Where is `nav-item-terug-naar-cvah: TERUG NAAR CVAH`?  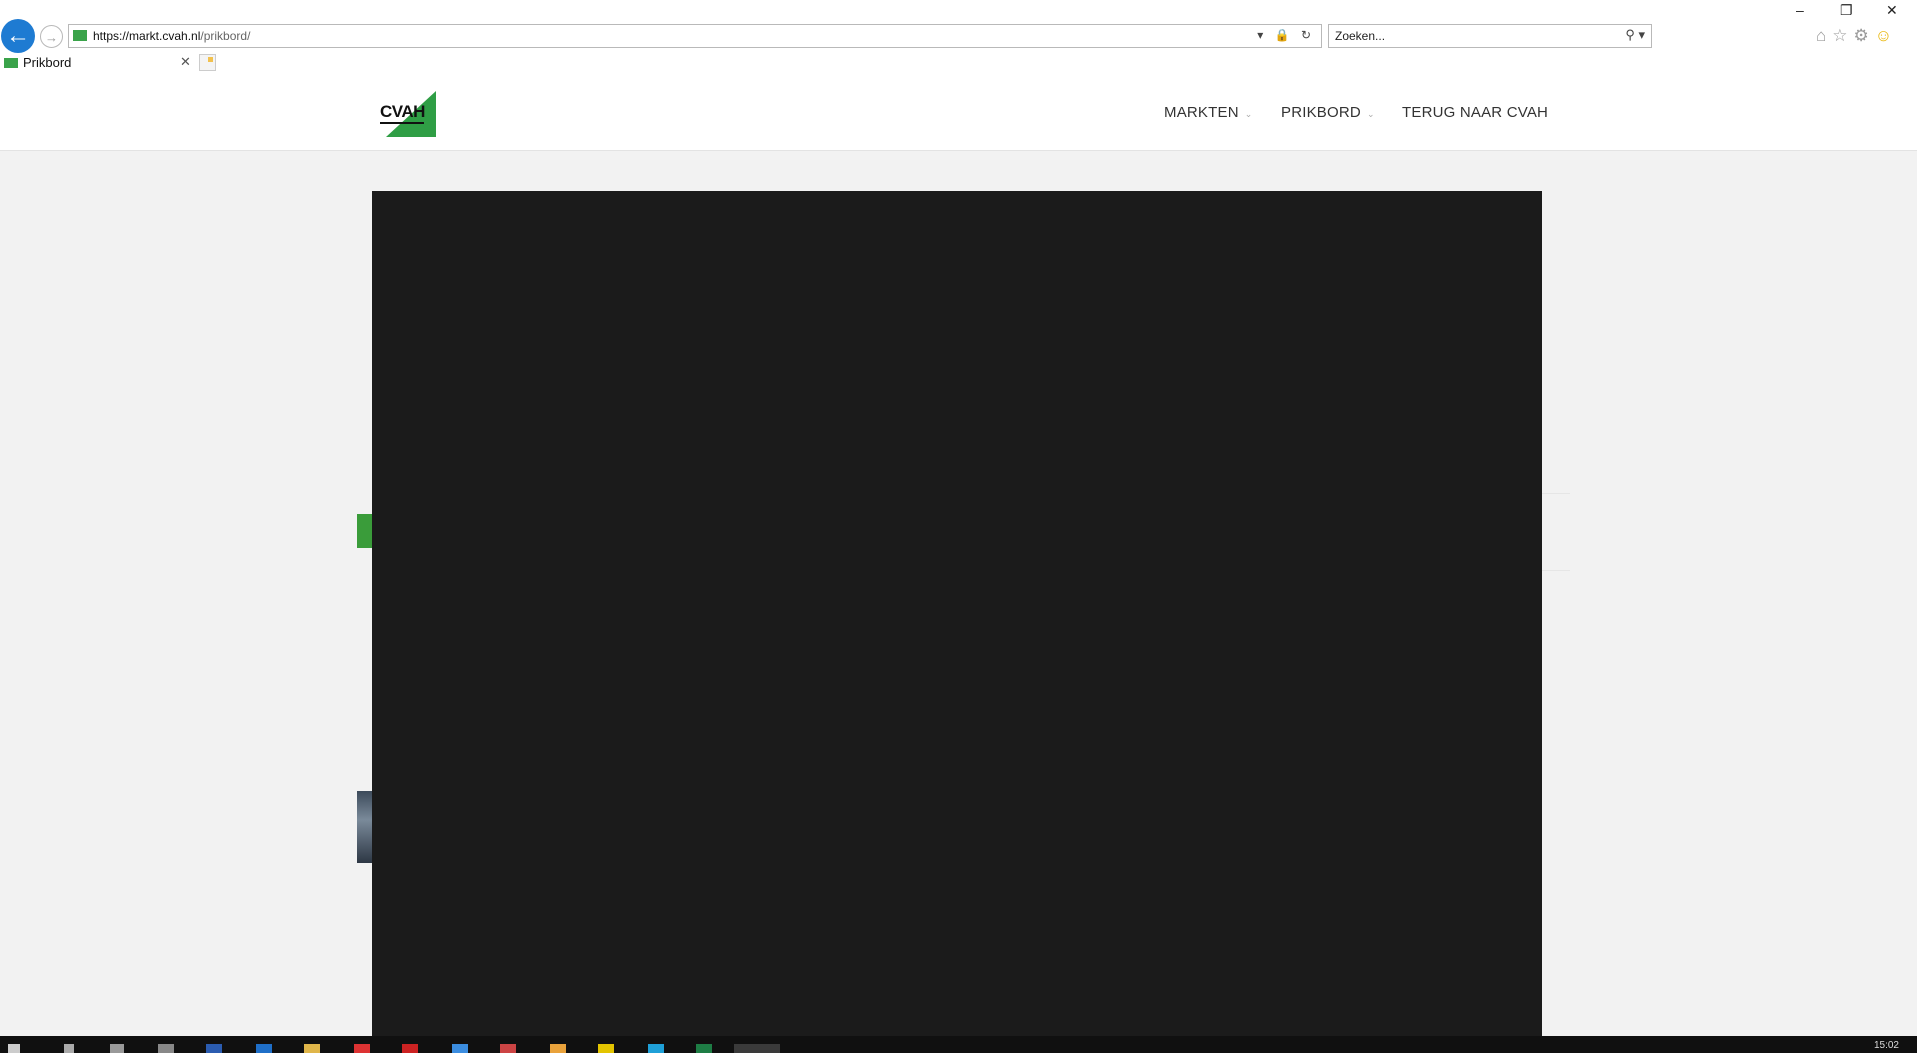 nav-item-terug-naar-cvah: TERUG NAAR CVAH is located at coordinates (1475, 112).